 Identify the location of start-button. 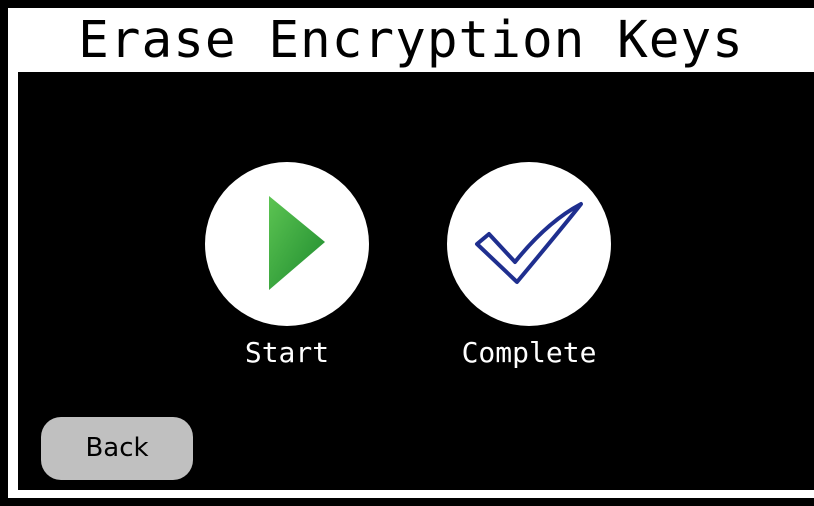
(287, 244).